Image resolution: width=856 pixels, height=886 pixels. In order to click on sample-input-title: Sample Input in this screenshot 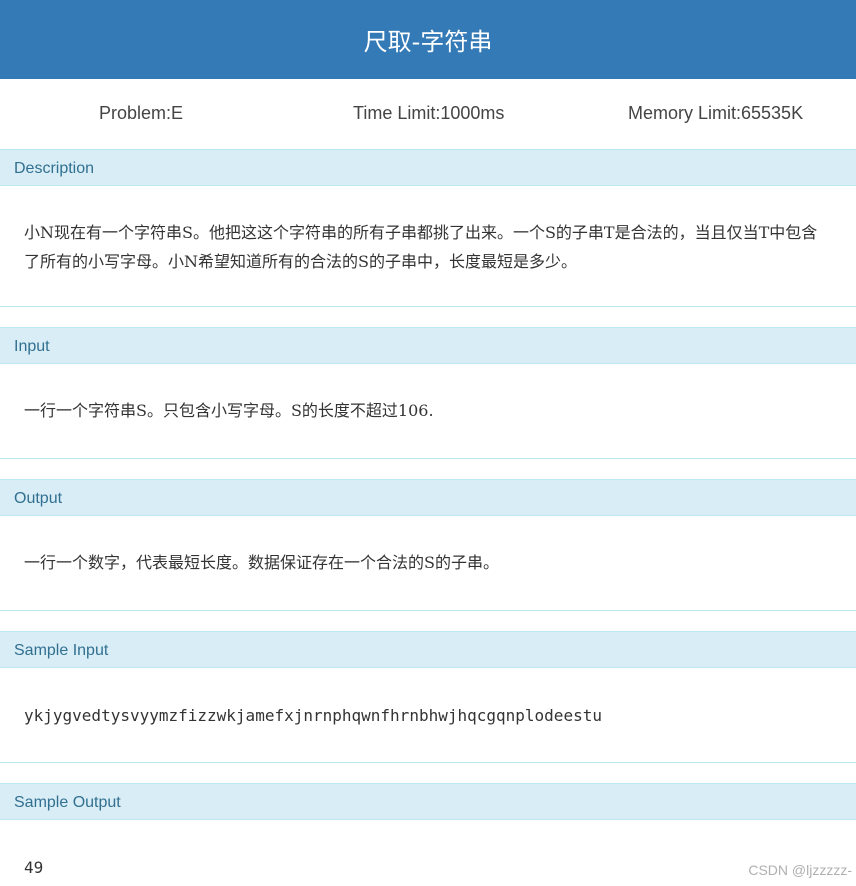, I will do `click(61, 650)`.